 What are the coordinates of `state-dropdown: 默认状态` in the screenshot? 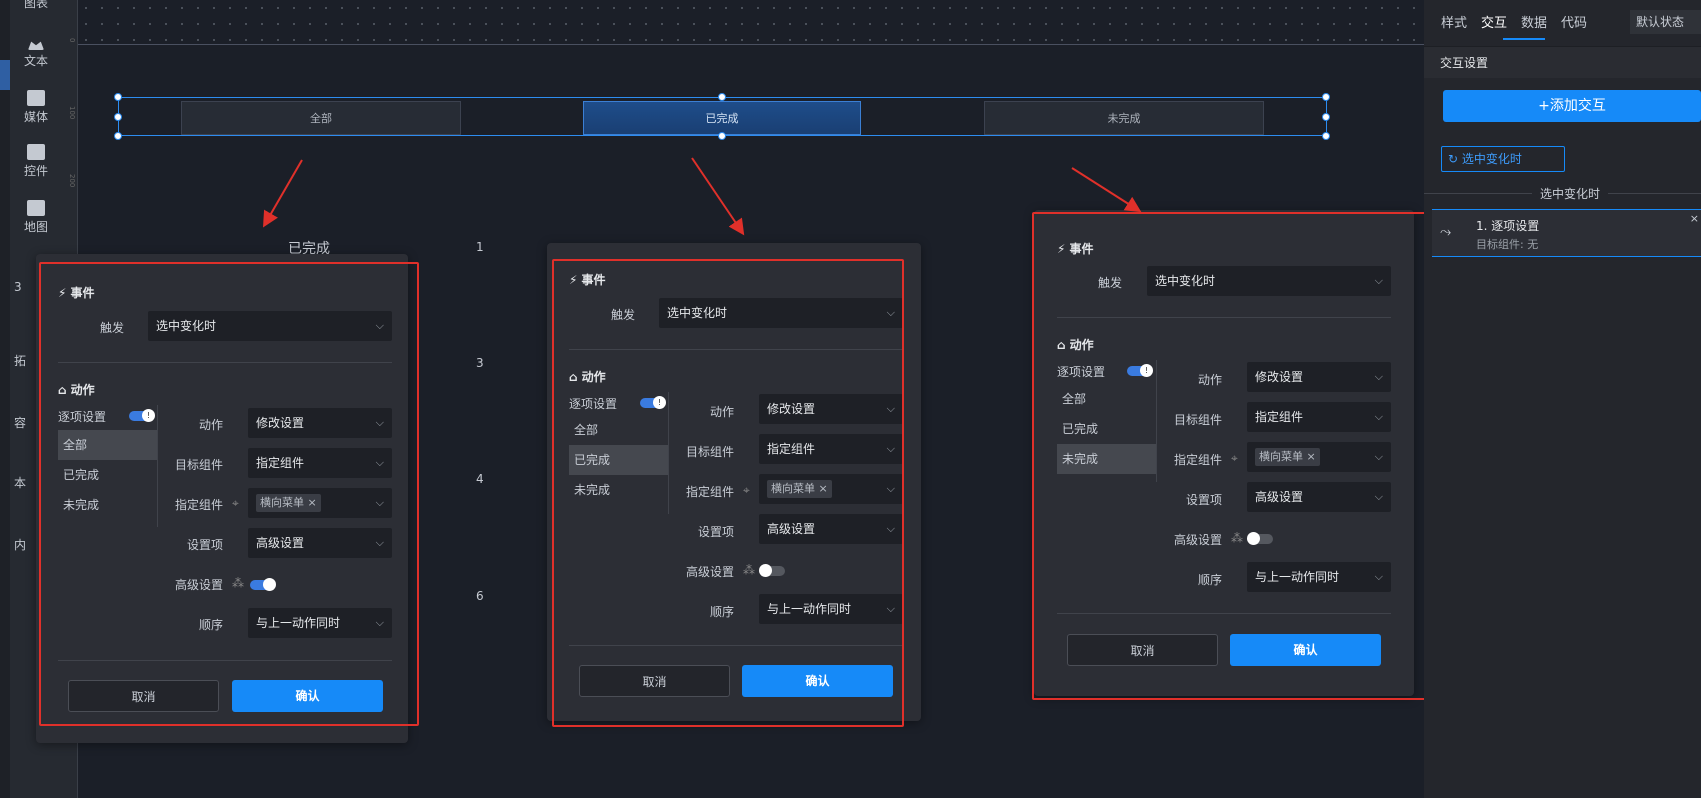 It's located at (1665, 22).